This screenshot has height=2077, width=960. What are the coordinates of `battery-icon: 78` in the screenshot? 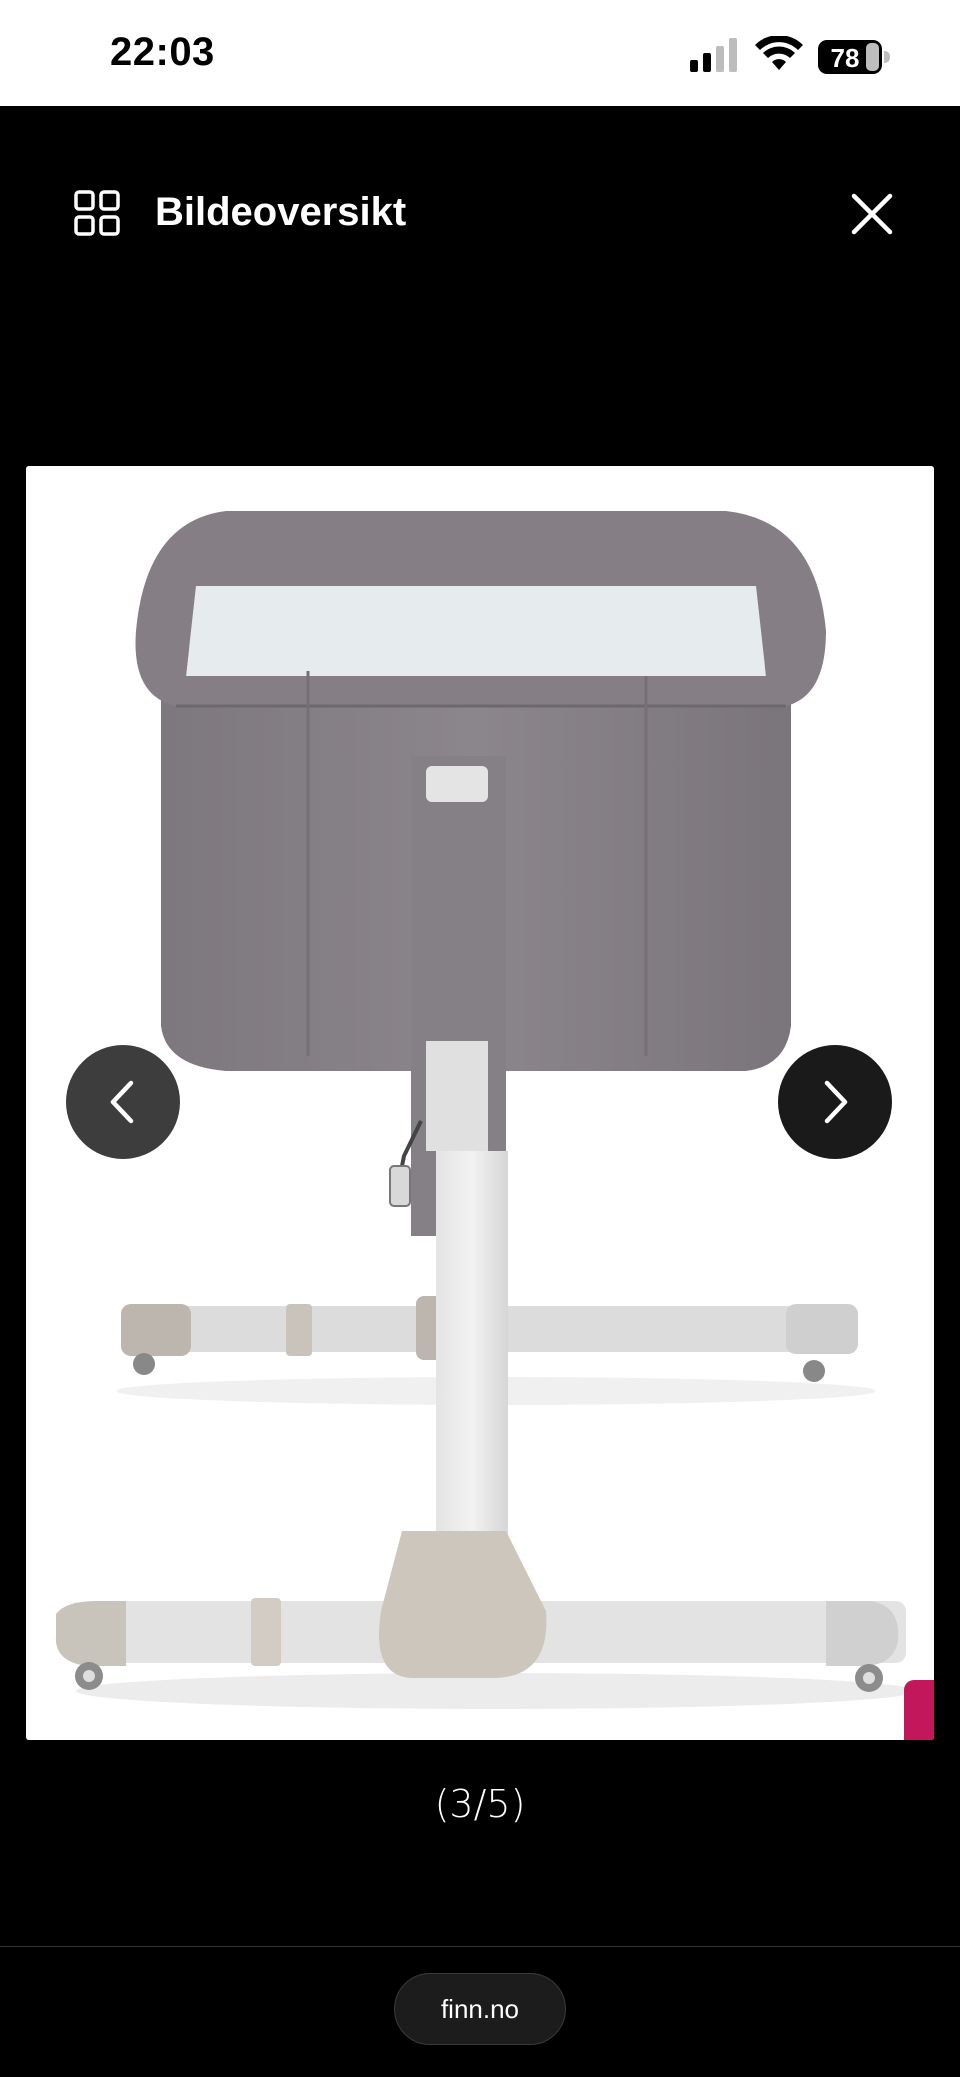 It's located at (854, 57).